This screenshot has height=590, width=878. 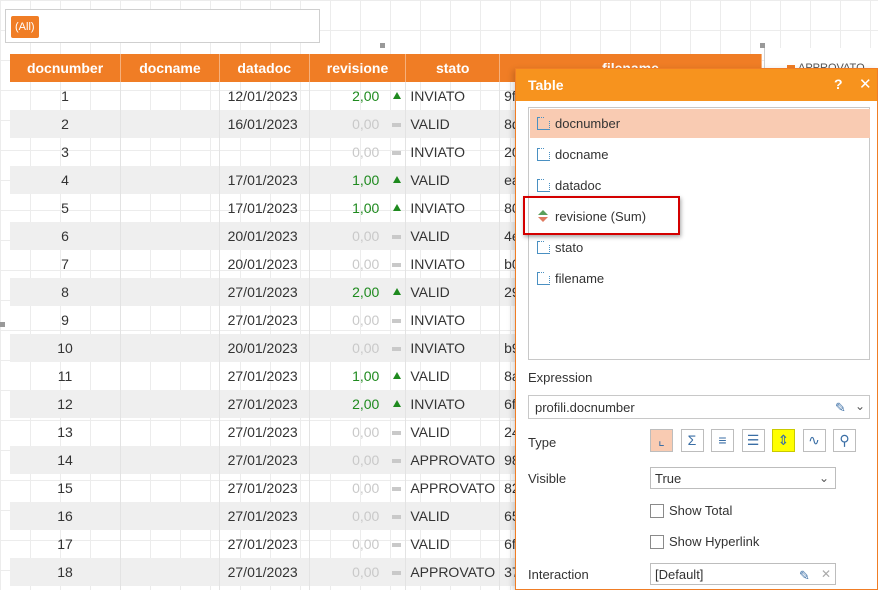 What do you see at coordinates (558, 574) in the screenshot?
I see `interaction-label: Interaction` at bounding box center [558, 574].